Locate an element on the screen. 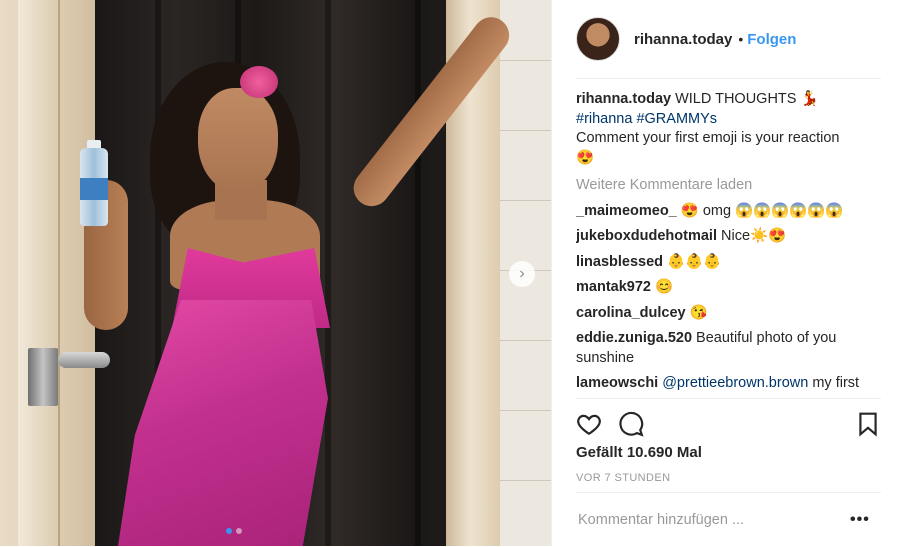  face is located at coordinates (238, 140).